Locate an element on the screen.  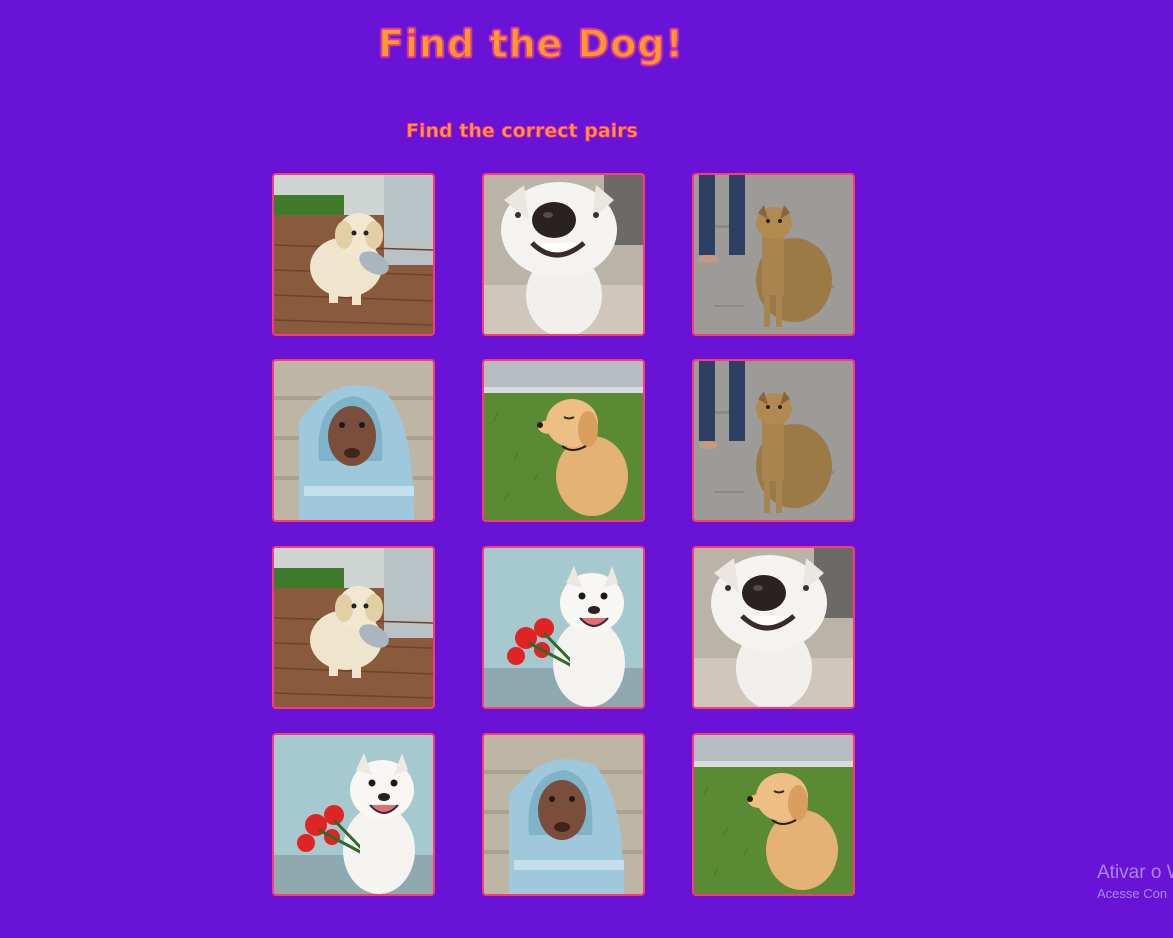
windows-activation-watermark: Ativar o W Acesse Con is located at coordinates (1135, 881).